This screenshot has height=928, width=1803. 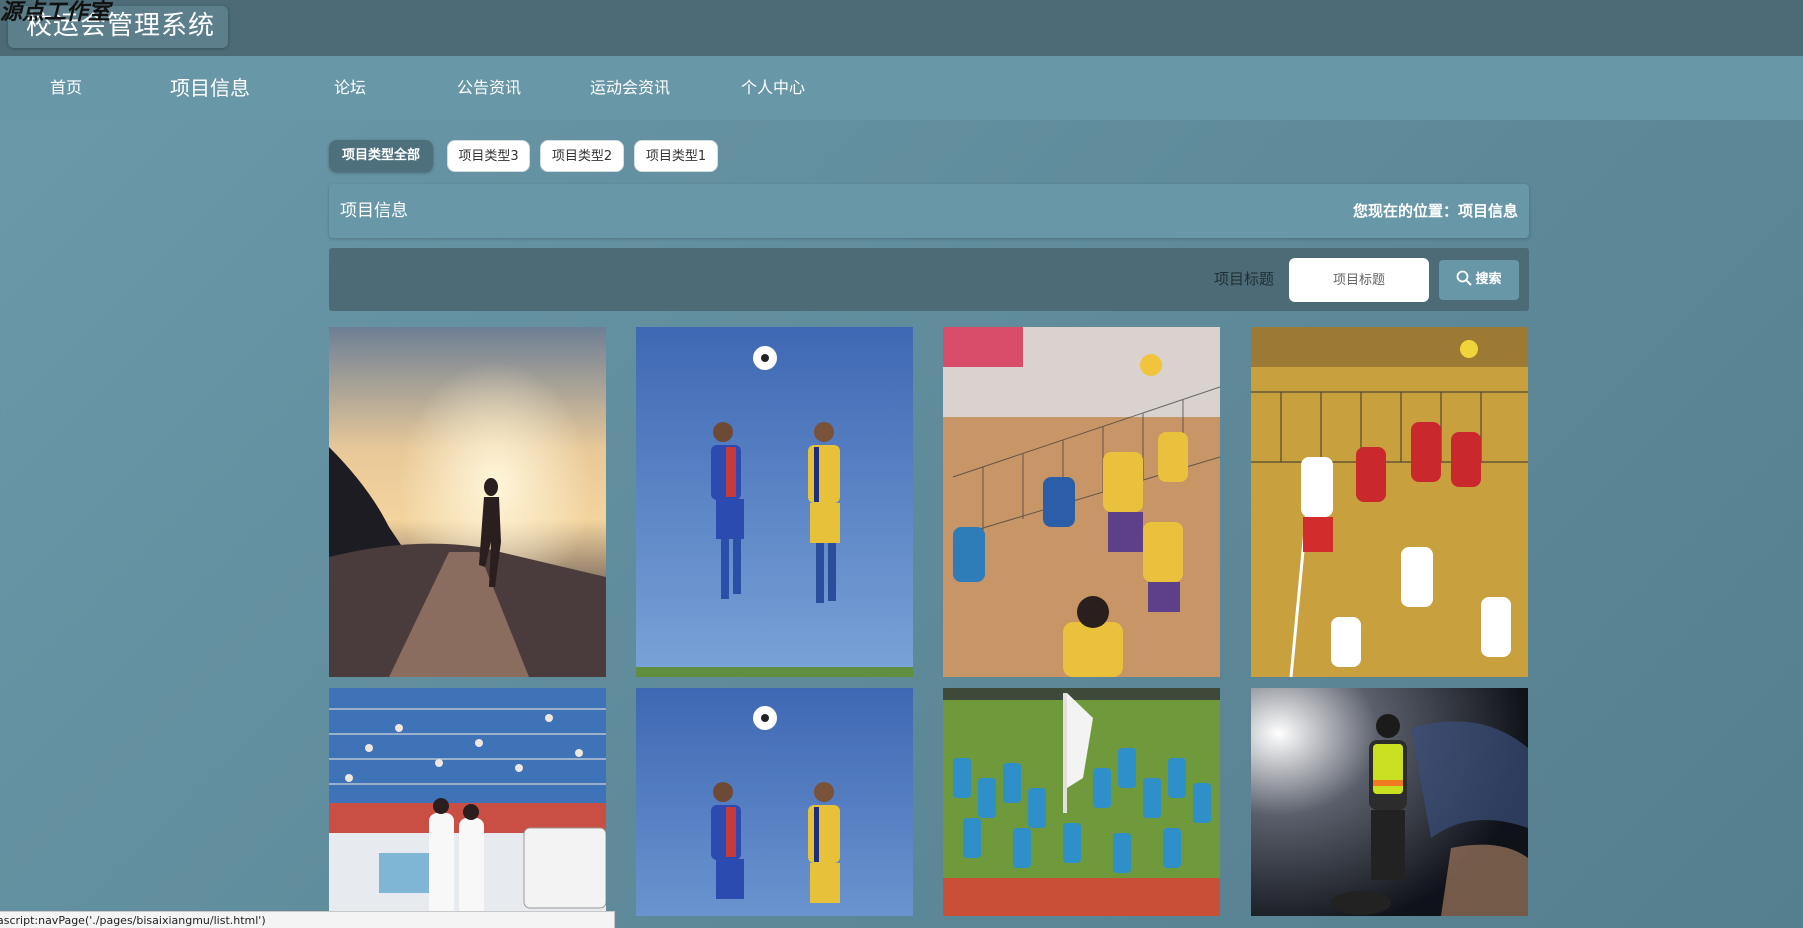 I want to click on nav-item-projects: 项目信息, so click(x=210, y=88).